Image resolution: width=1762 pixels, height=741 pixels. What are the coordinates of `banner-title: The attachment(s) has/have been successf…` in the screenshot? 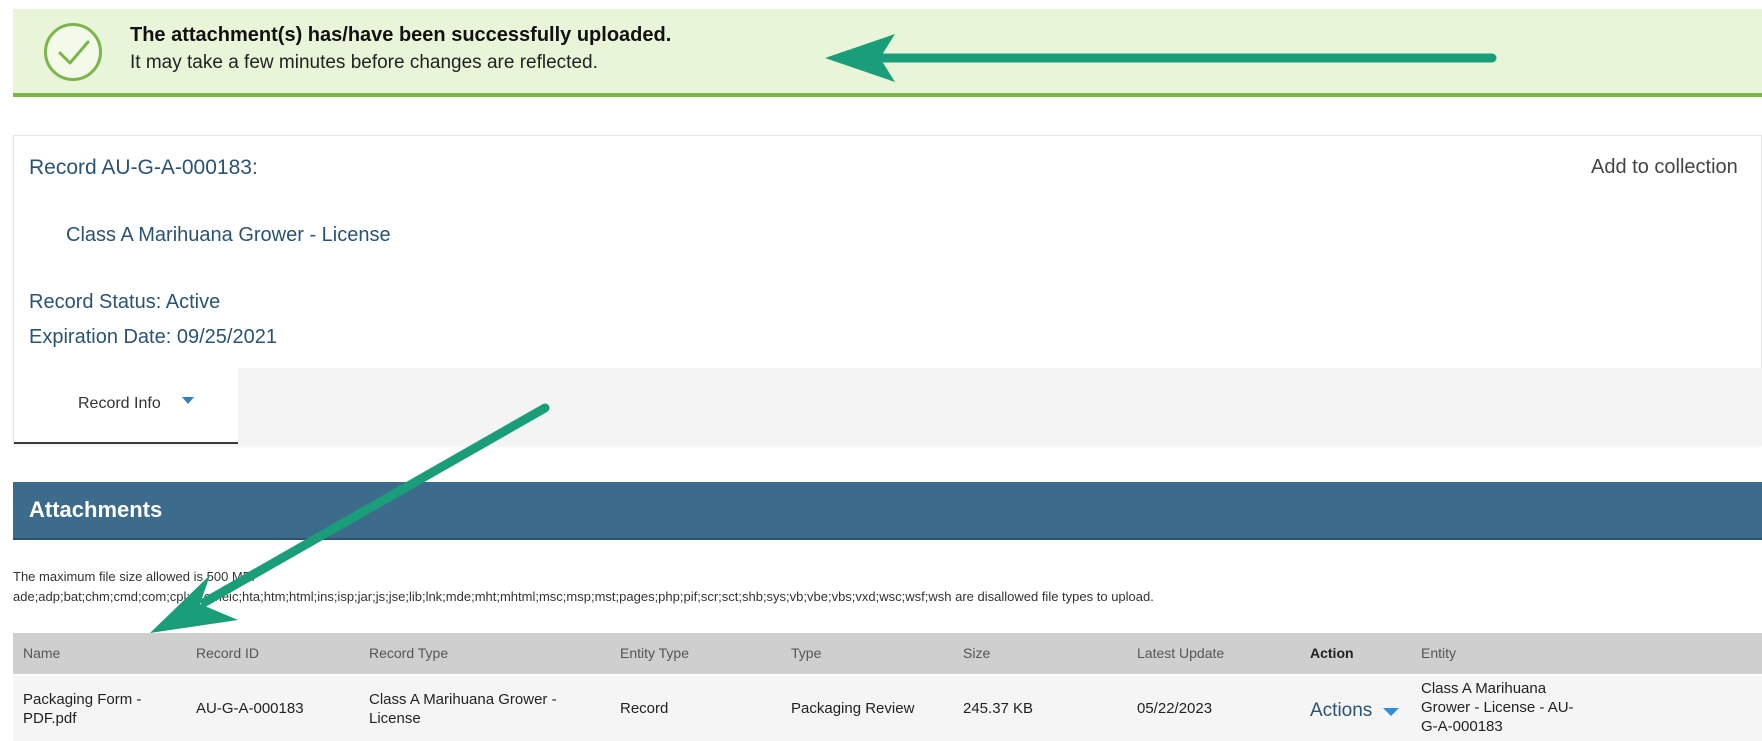 It's located at (401, 35).